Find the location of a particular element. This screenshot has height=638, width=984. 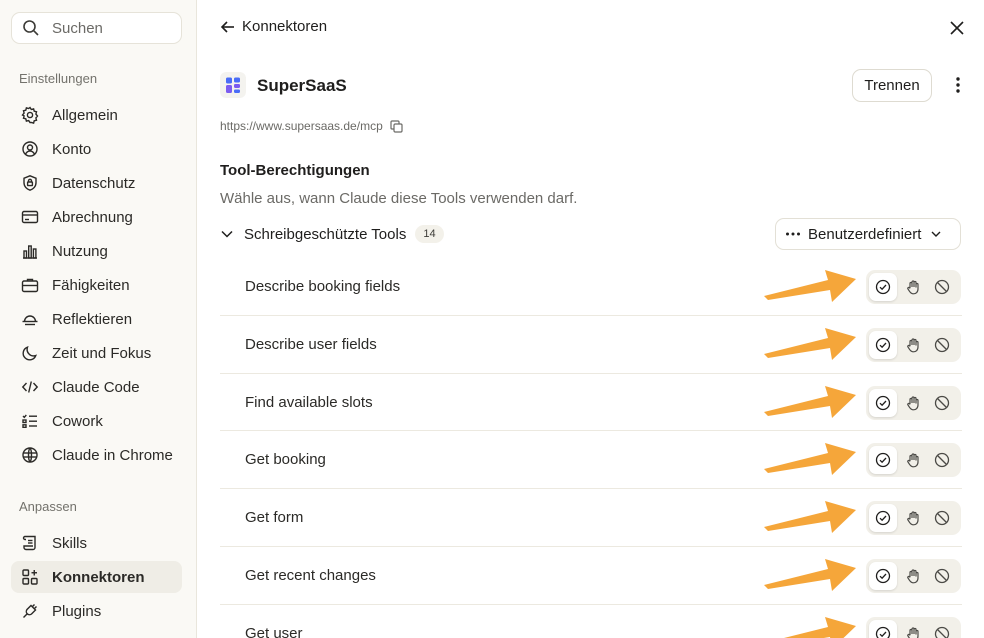

checklist-icon is located at coordinates (29, 421).